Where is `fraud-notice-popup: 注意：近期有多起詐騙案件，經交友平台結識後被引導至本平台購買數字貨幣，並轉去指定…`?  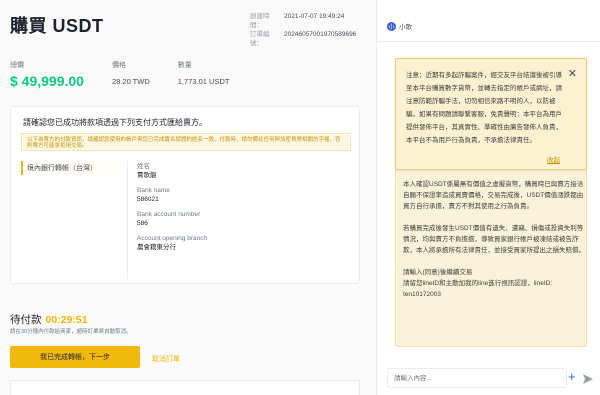 fraud-notice-popup: 注意：近期有多起詐騙案件，經交友平台結識後被引導至本平台購買數字貨幣，並轉去指定… is located at coordinates (491, 114).